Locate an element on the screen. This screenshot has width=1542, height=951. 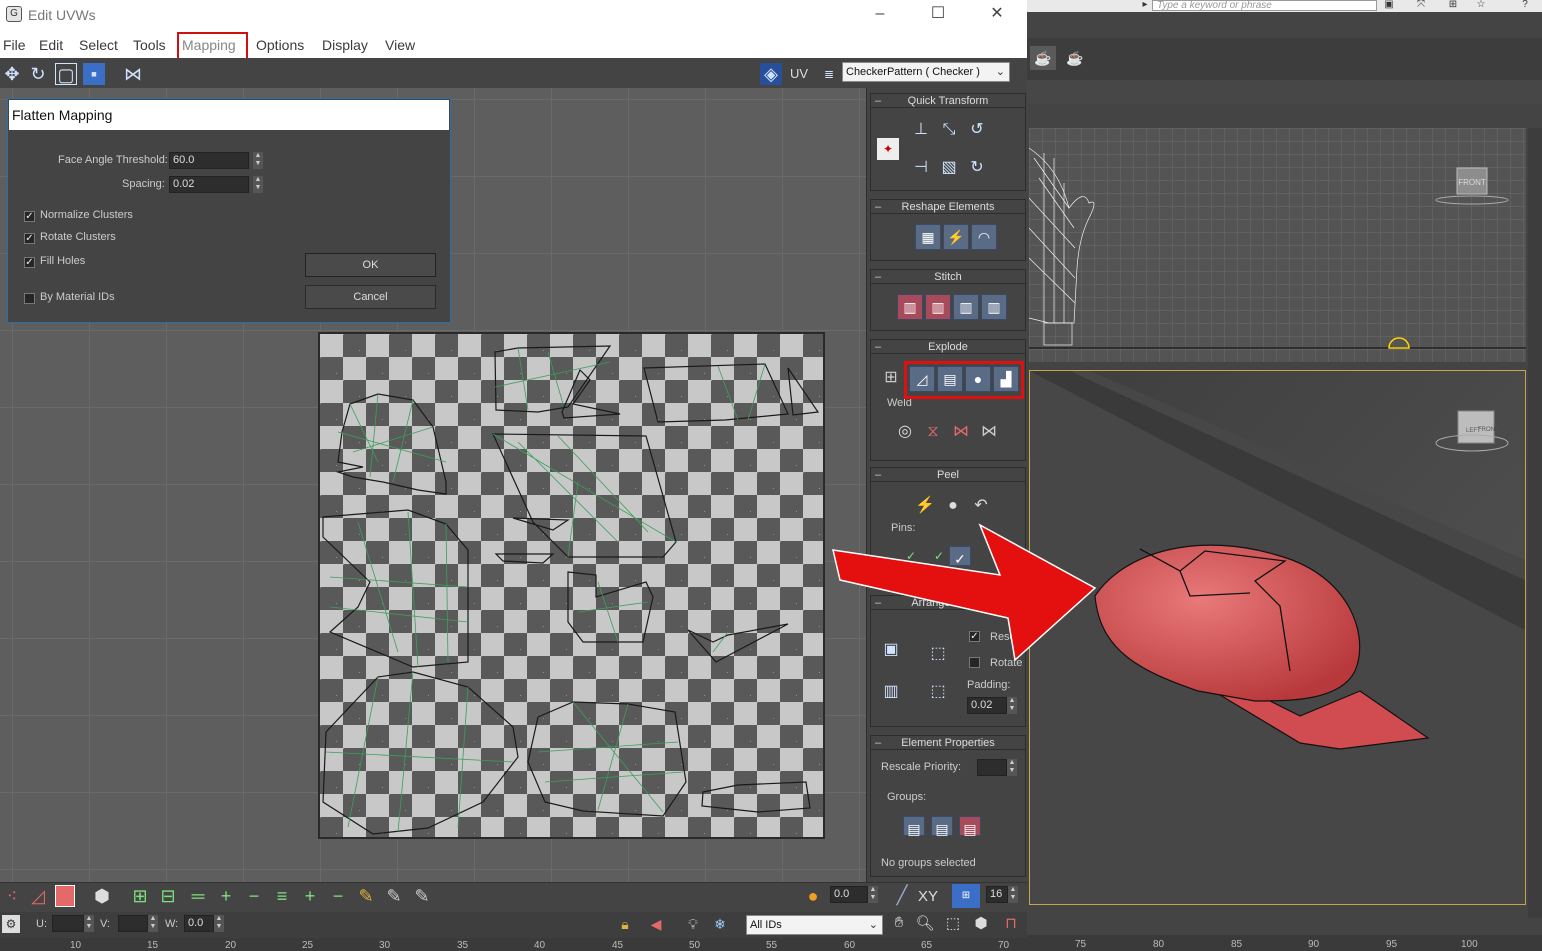
cart-icon: ⊞ is located at coordinates (1453, 5).